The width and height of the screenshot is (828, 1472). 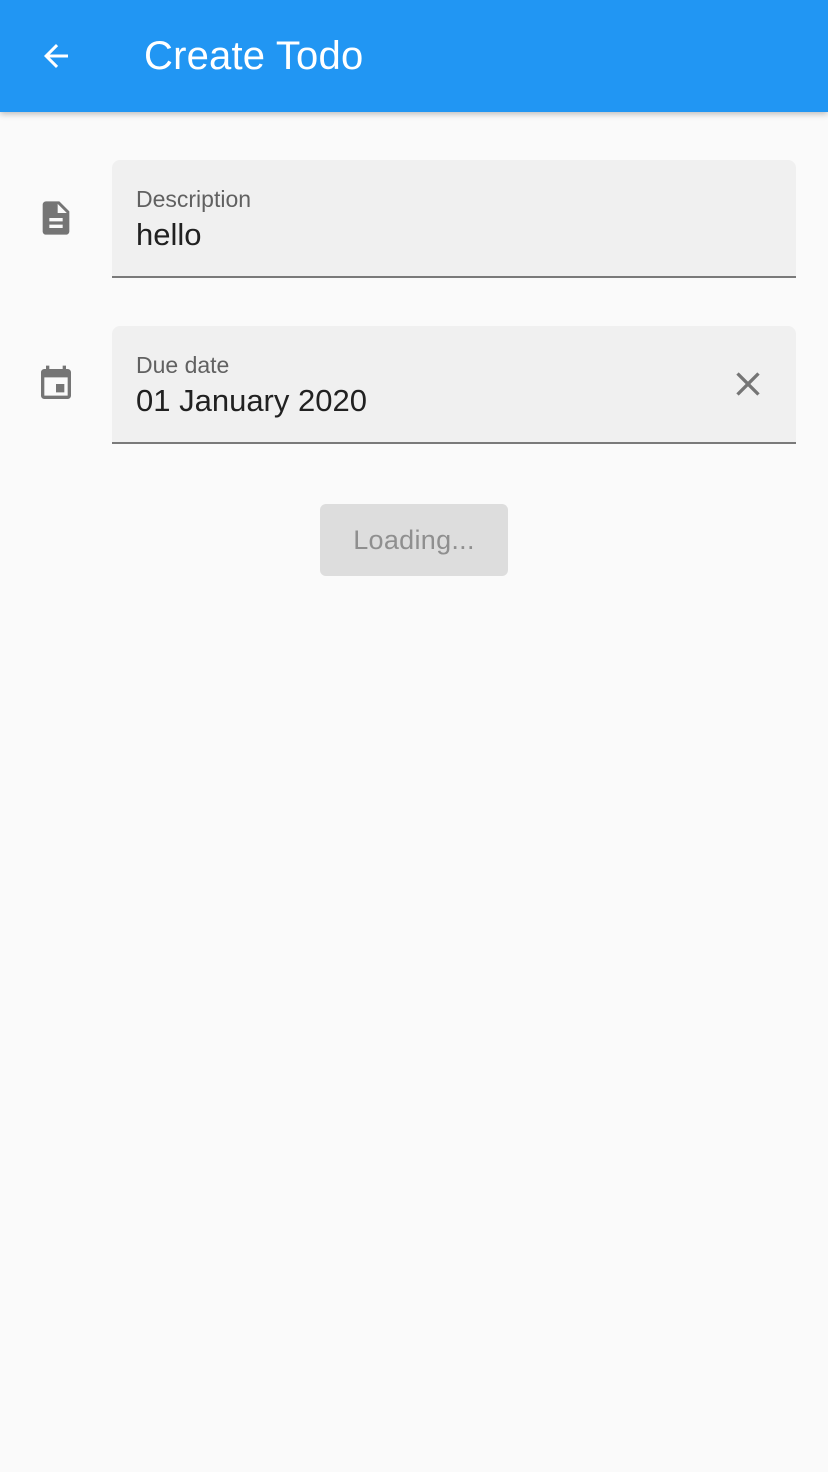 What do you see at coordinates (56, 384) in the screenshot?
I see `calendar-icon` at bounding box center [56, 384].